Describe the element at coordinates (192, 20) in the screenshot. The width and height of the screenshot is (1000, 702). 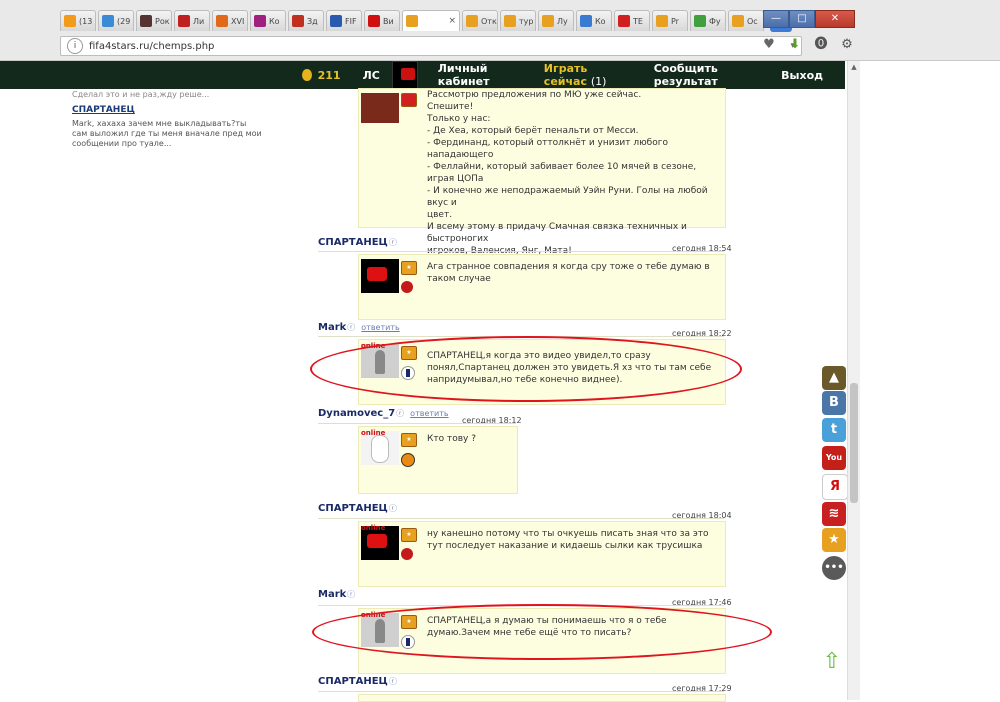
I see `browser-tab: Ли` at that location.